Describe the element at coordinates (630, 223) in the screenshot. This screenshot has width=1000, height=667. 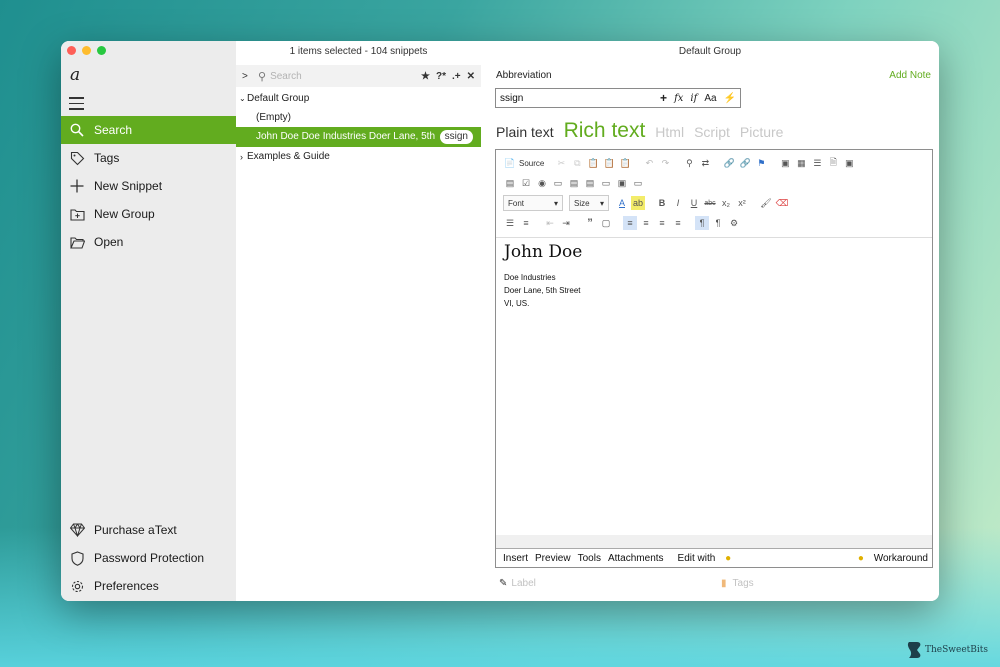
I see `align-left-icon: ≡` at that location.